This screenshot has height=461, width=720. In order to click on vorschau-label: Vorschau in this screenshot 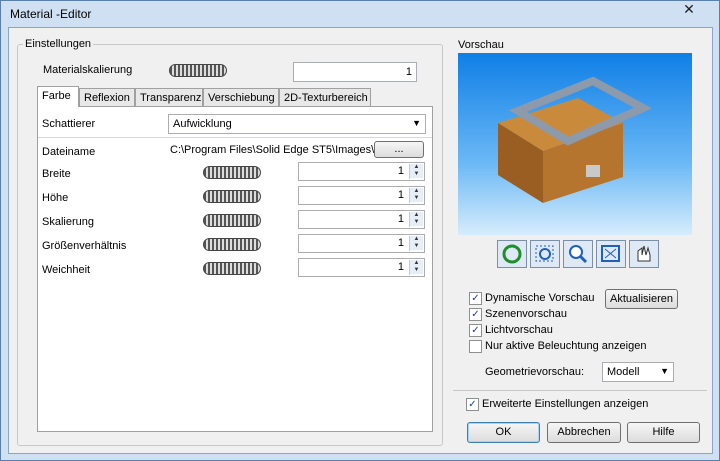, I will do `click(481, 45)`.